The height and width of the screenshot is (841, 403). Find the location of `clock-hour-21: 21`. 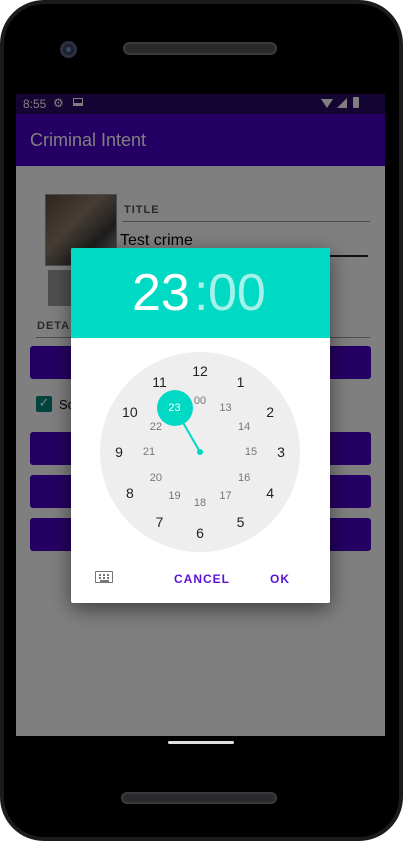

clock-hour-21: 21 is located at coordinates (149, 452).